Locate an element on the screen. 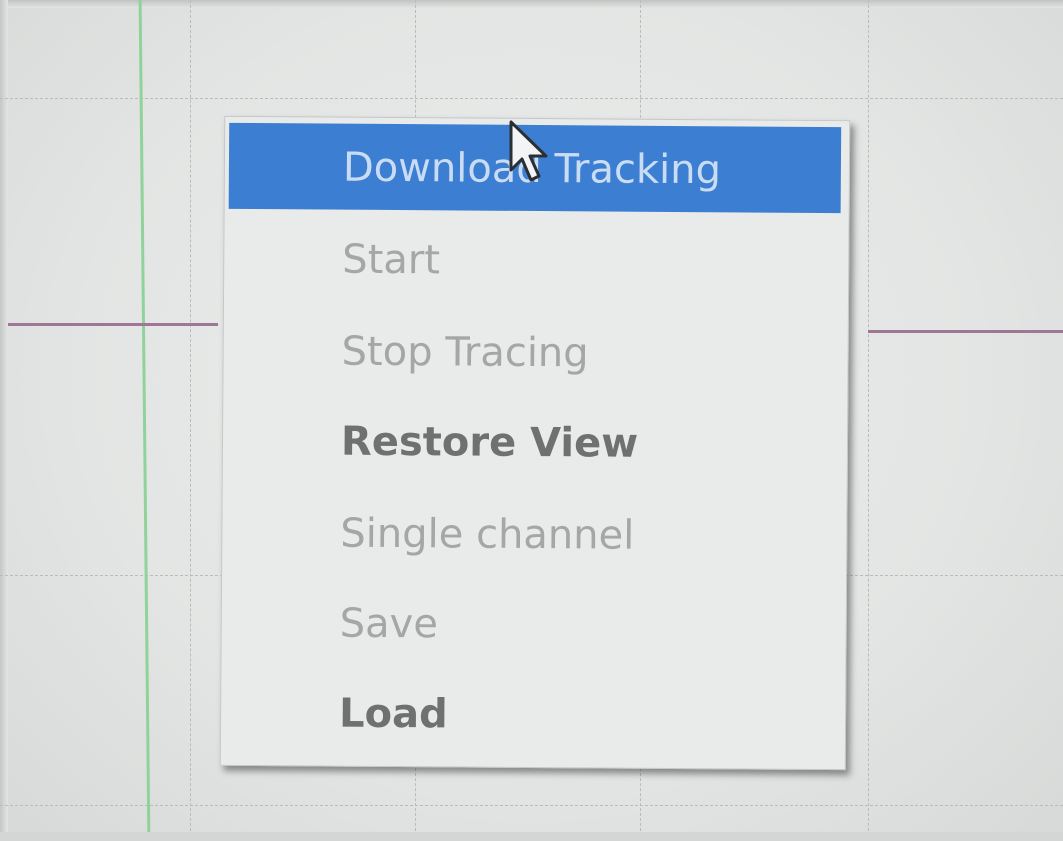  menu-item-stop-tracing: Stop Tracing is located at coordinates (533, 353).